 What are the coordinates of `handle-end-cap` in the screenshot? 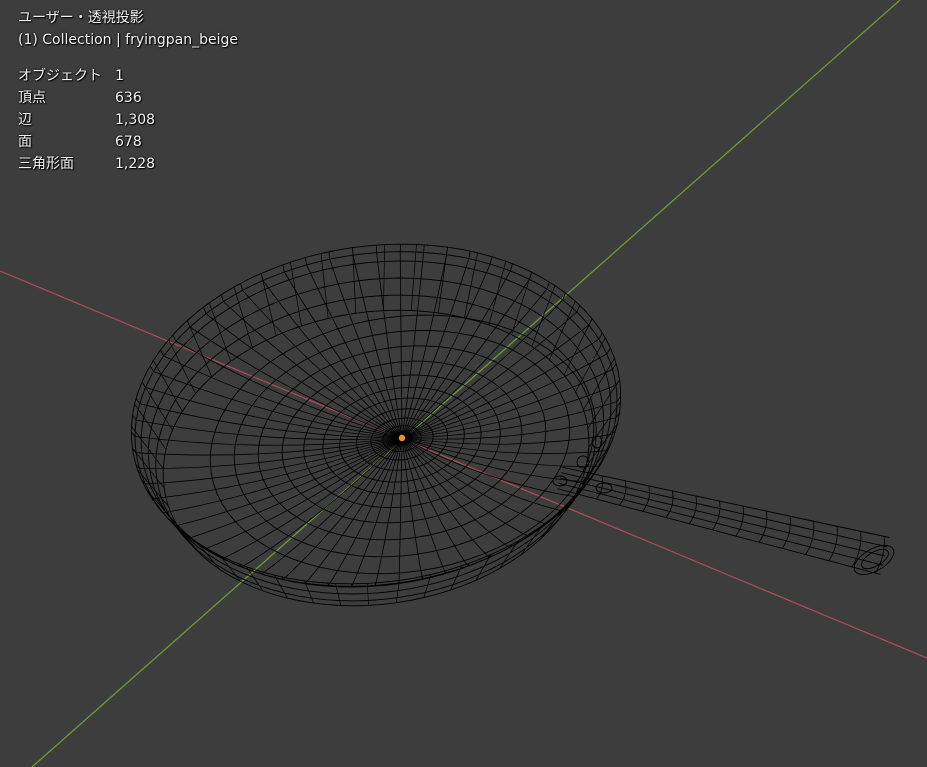 It's located at (874, 560).